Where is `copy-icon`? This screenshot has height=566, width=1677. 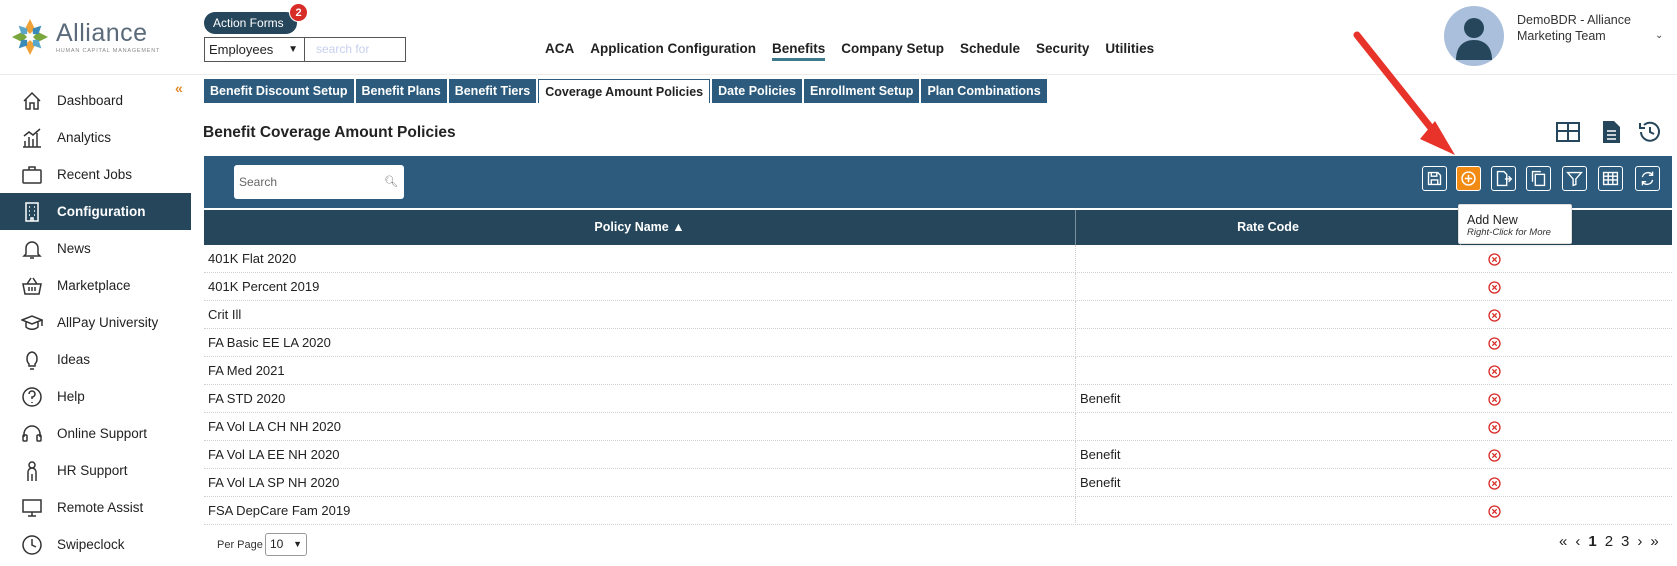 copy-icon is located at coordinates (1538, 178).